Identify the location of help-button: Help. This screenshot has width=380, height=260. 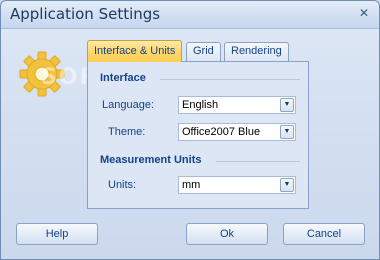
(57, 234).